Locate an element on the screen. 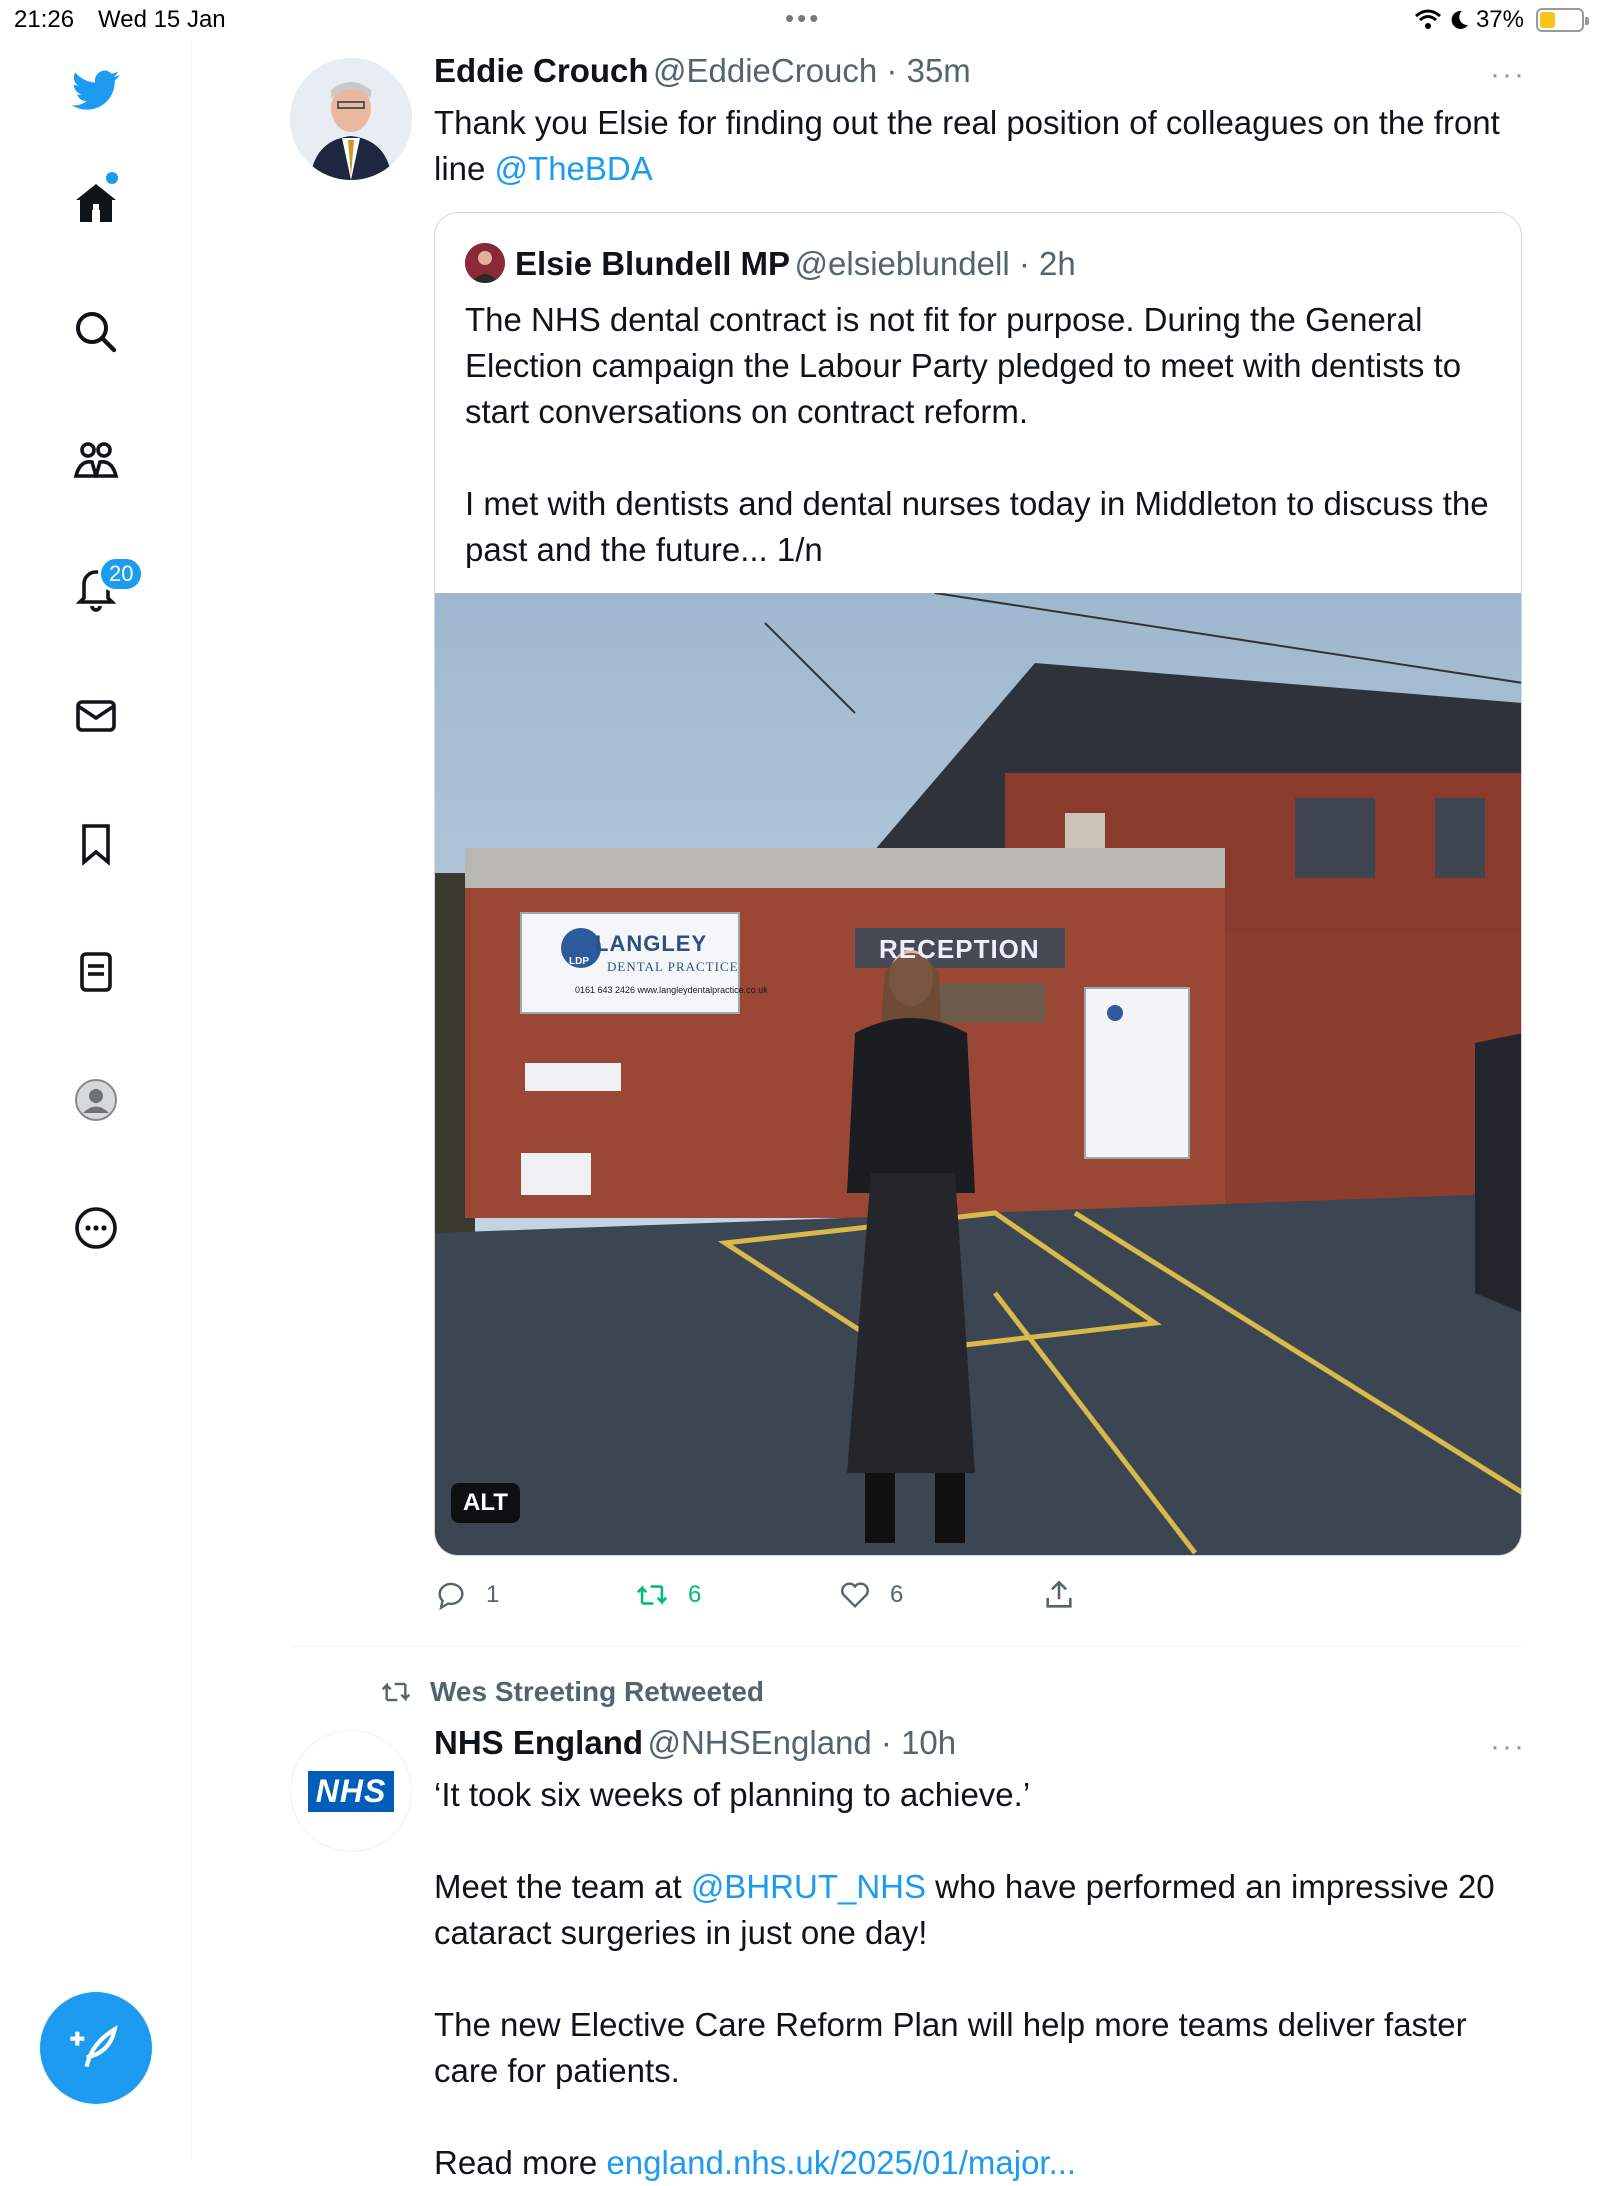 Image resolution: width=1620 pixels, height=2186 pixels. home-unread-dot is located at coordinates (112, 178).